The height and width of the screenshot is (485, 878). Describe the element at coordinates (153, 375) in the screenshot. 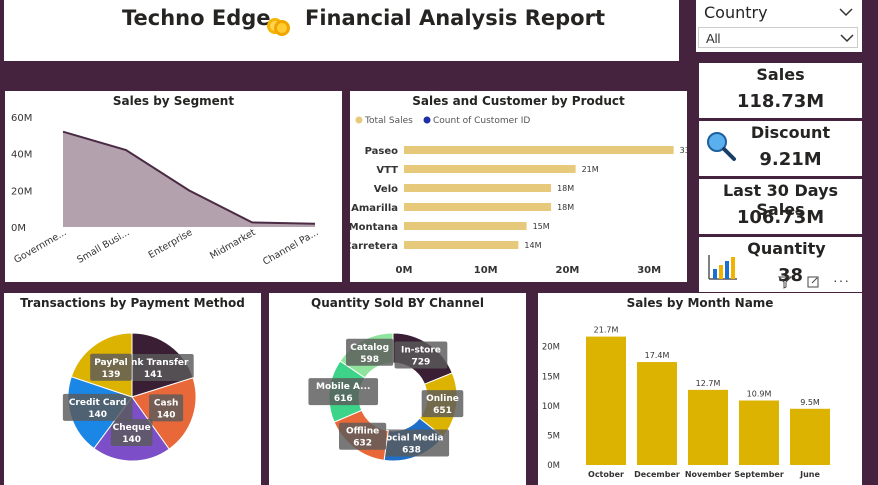

I see `data-label-value: 141` at that location.